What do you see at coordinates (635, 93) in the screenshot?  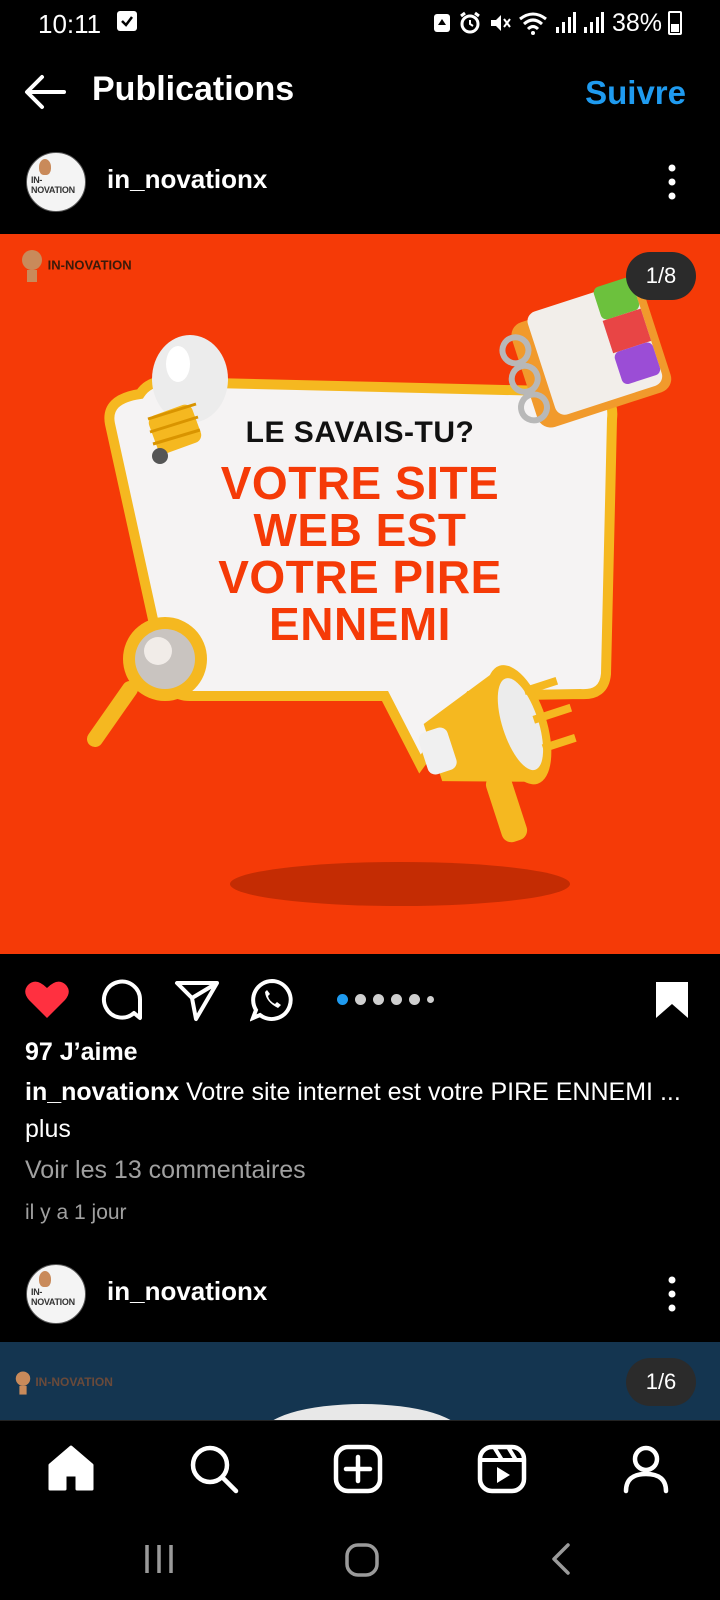 I see `follow-button: Suivre` at bounding box center [635, 93].